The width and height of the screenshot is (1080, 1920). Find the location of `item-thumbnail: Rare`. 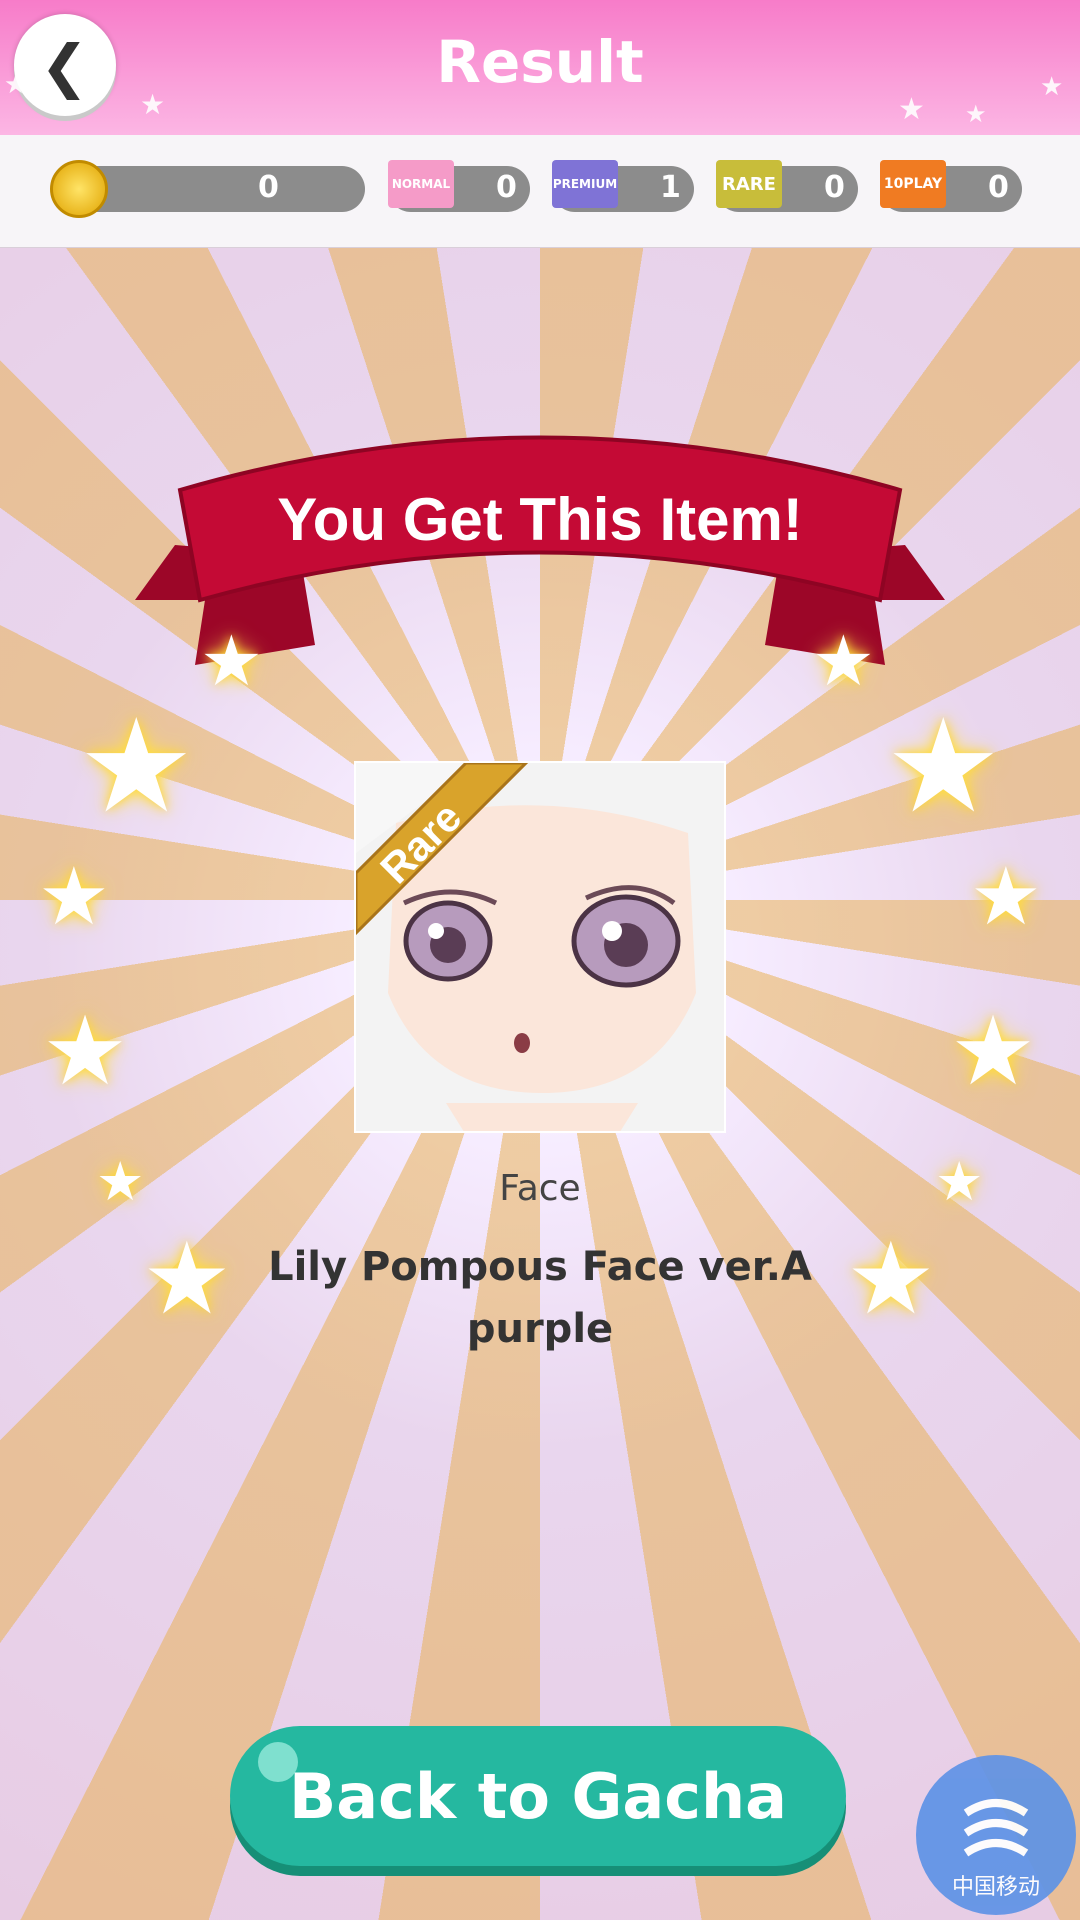

item-thumbnail: Rare is located at coordinates (540, 947).